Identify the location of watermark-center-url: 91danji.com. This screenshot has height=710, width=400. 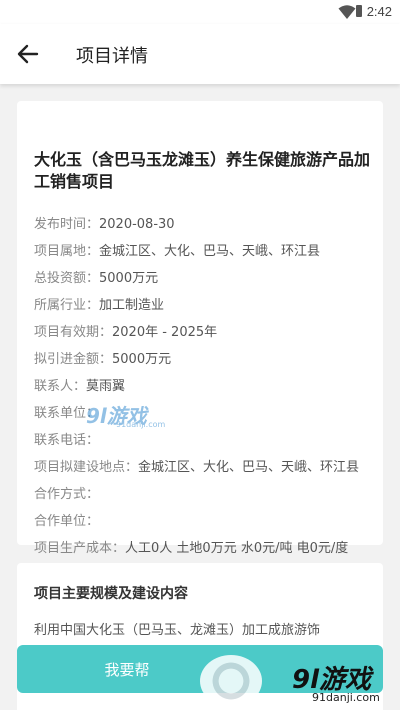
(141, 424).